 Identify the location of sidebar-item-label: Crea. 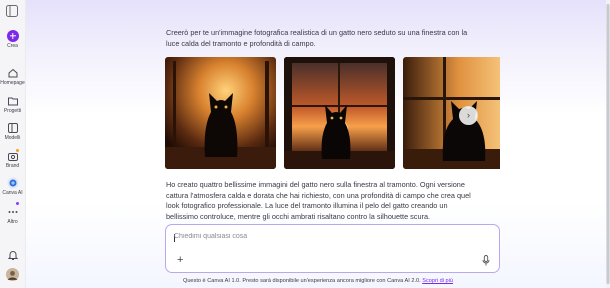
(12, 46).